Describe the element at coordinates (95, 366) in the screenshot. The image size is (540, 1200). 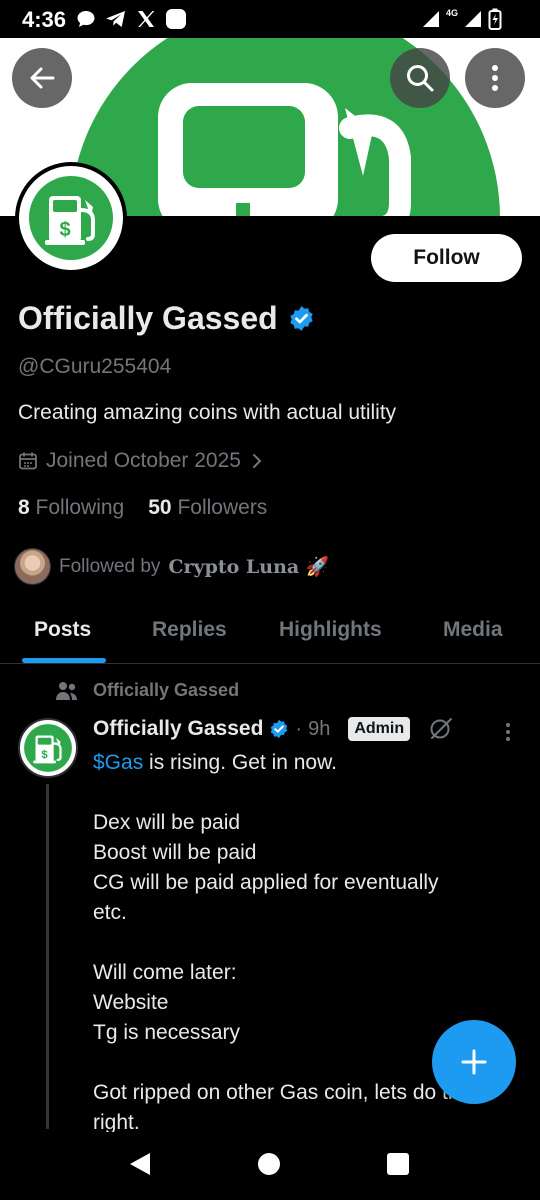
I see `profile-handle: @CGuru255404` at that location.